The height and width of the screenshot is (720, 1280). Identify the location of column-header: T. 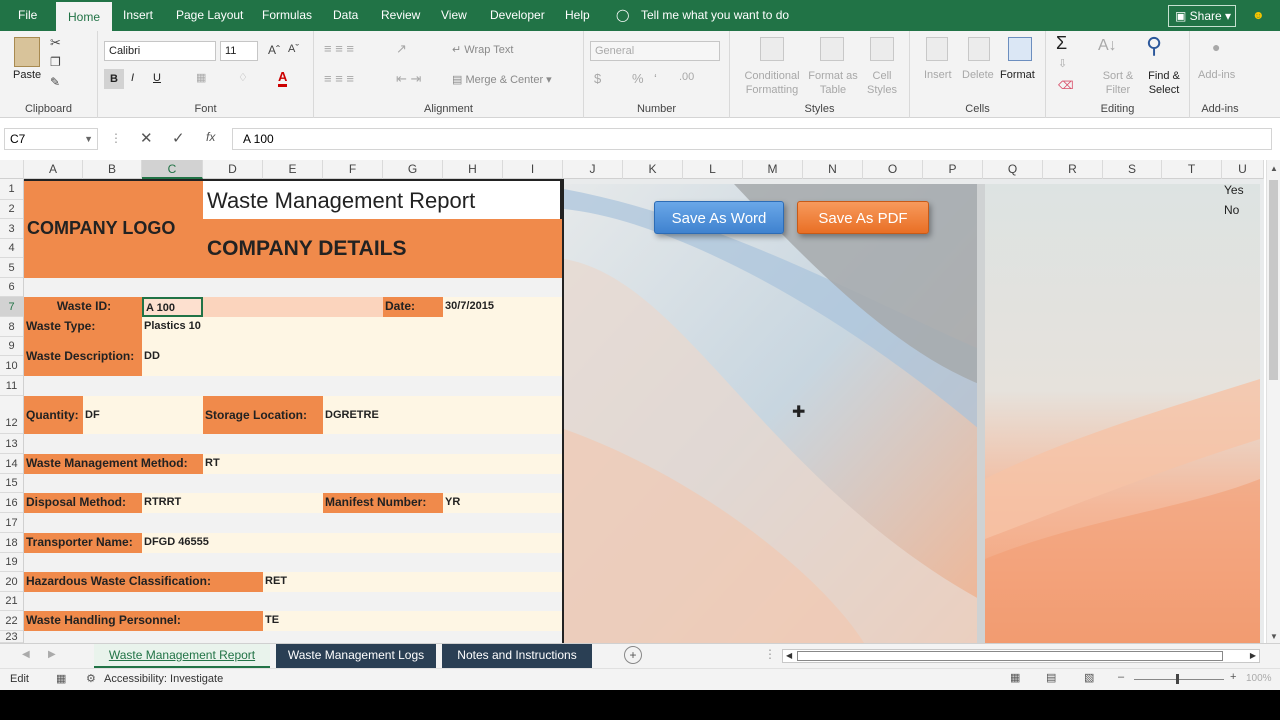
(1192, 169).